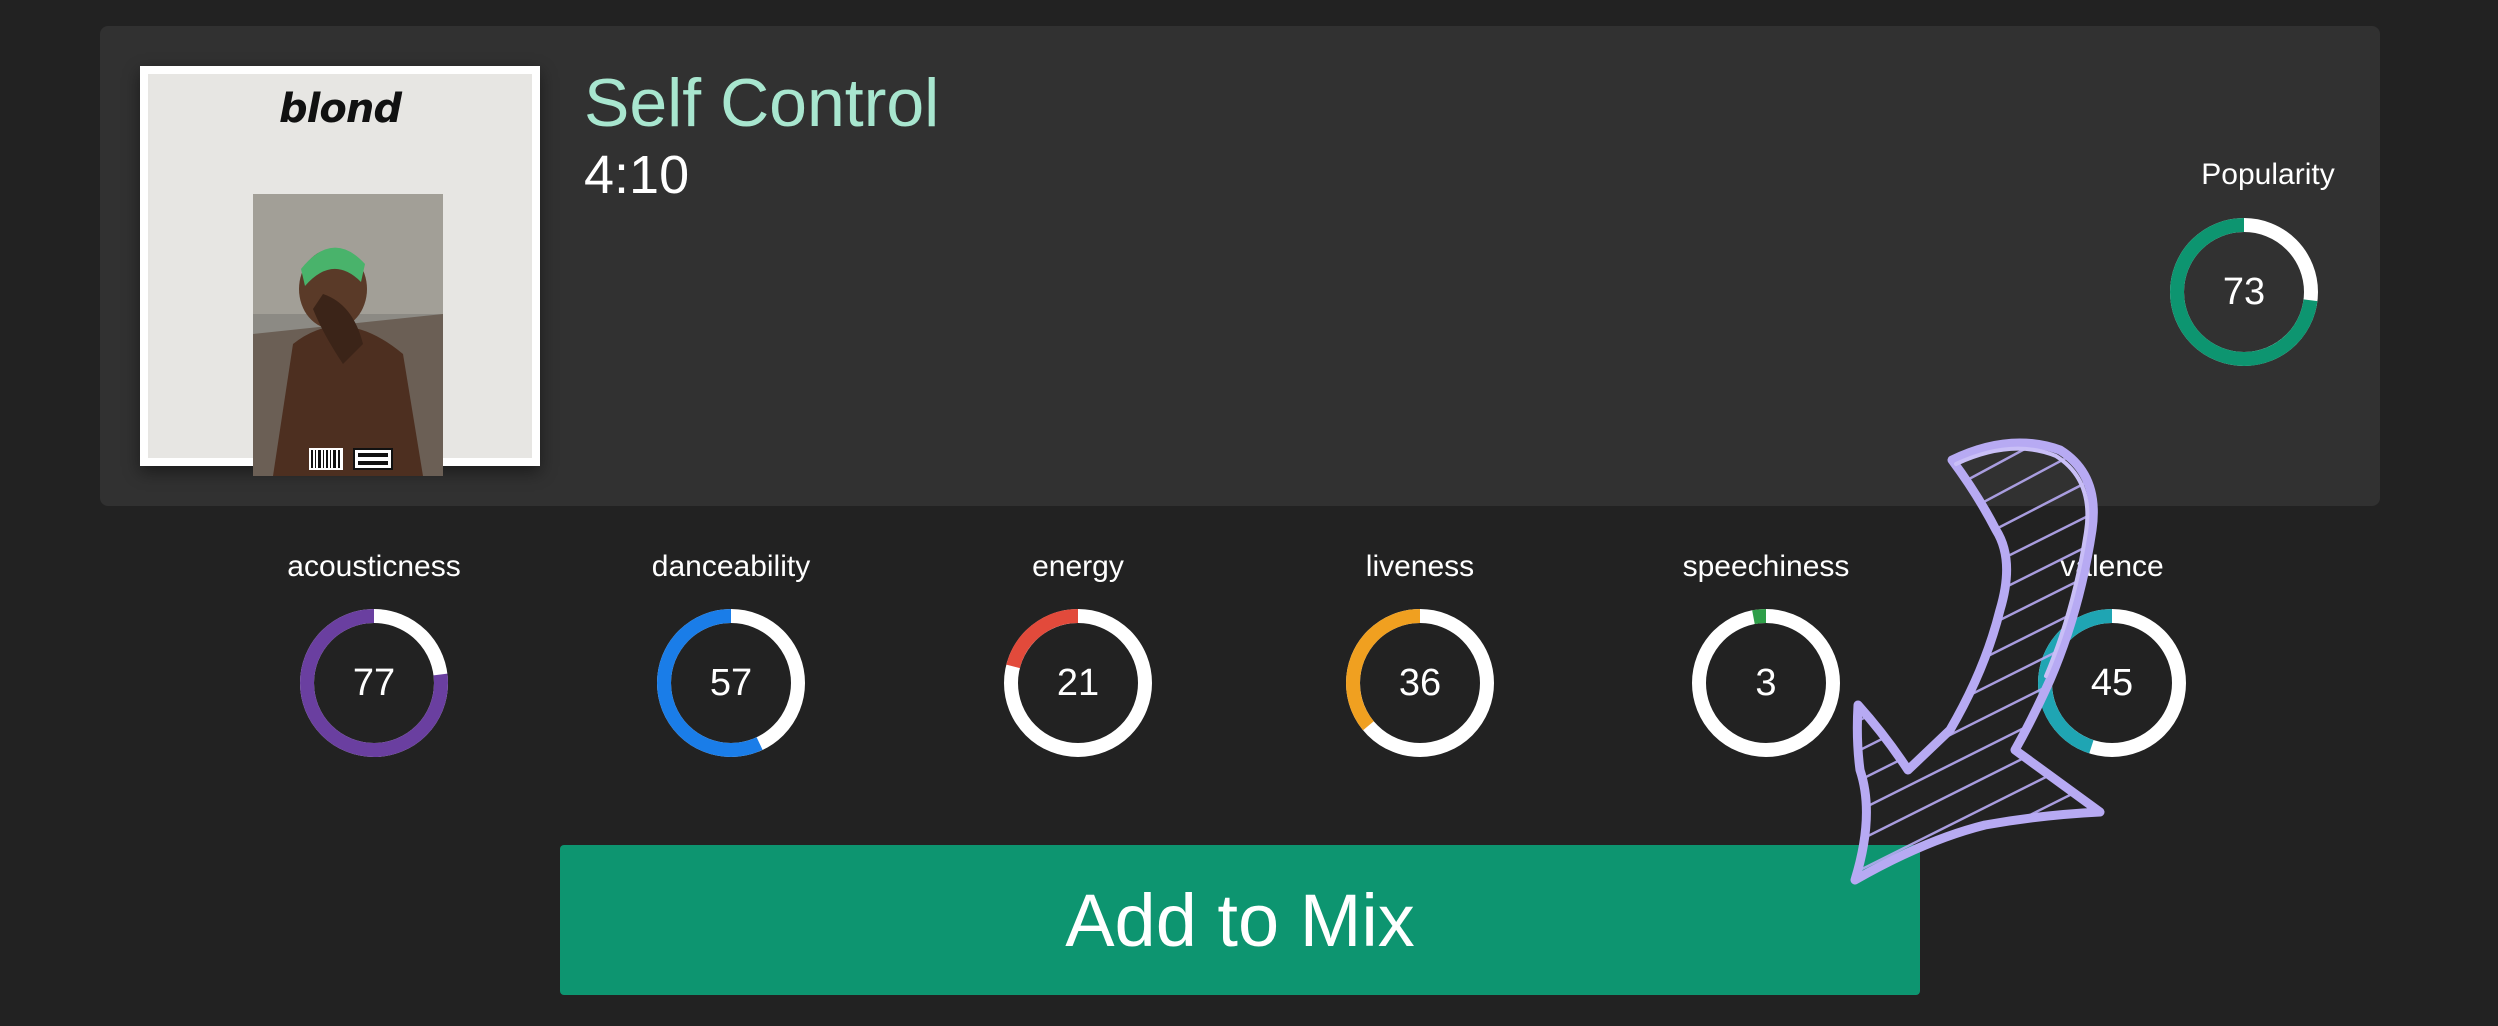 The width and height of the screenshot is (2498, 1026). Describe the element at coordinates (373, 459) in the screenshot. I see `parental-advisory-icon` at that location.